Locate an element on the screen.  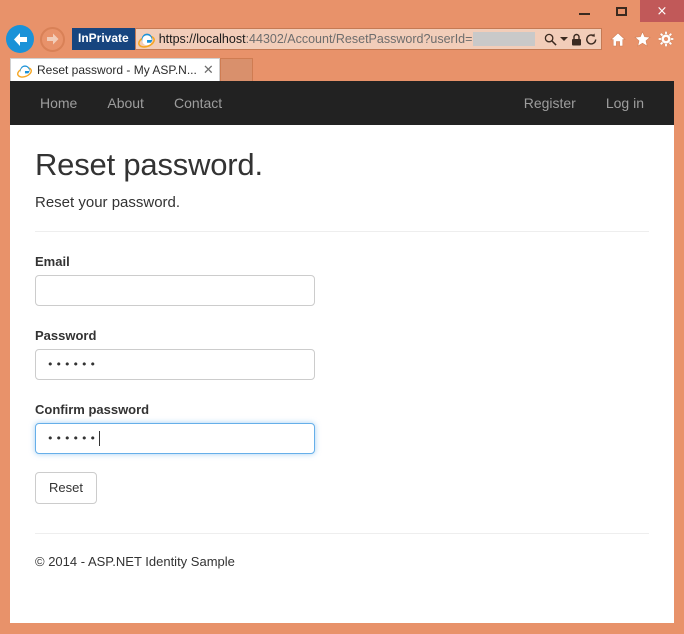
close-icon: × is located at coordinates (662, 11).